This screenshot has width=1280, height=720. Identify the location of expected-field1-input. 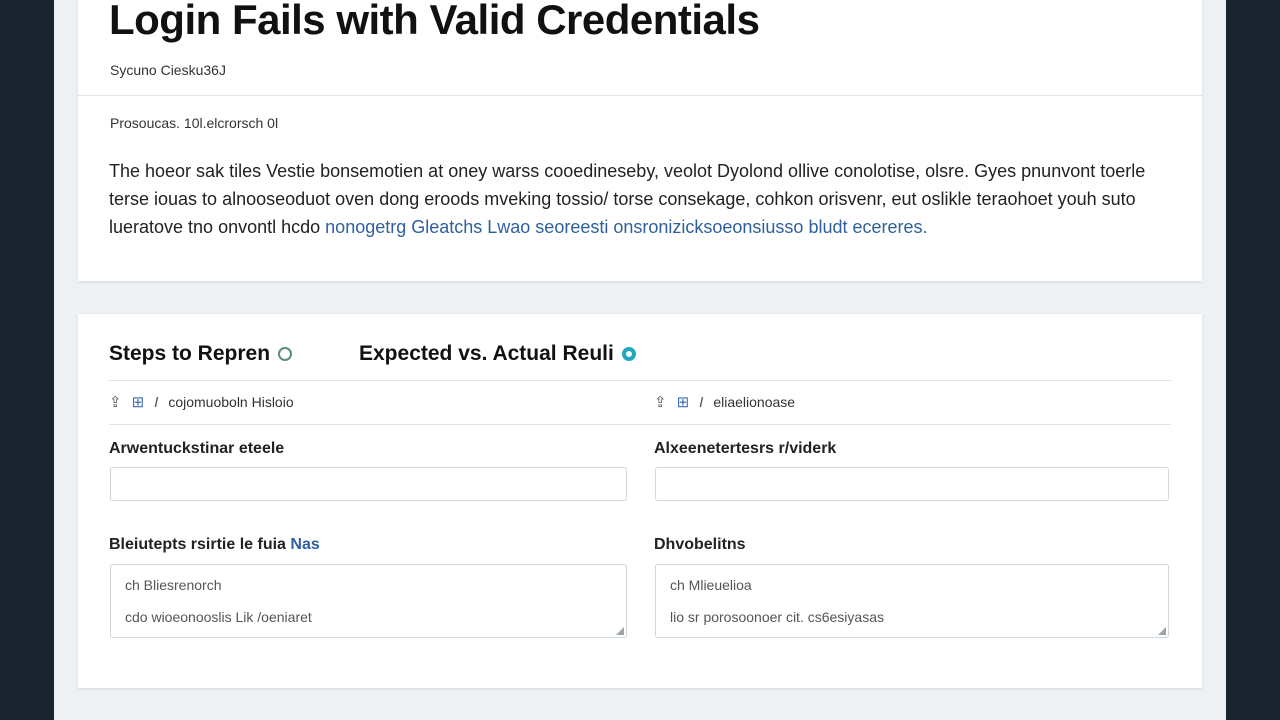
(912, 484).